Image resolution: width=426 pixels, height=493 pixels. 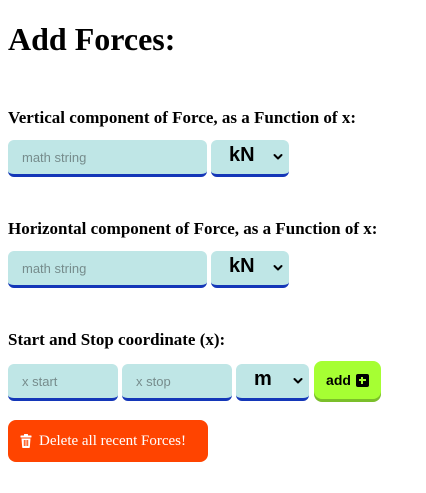 I want to click on x-start-input: x start, so click(x=63, y=382).